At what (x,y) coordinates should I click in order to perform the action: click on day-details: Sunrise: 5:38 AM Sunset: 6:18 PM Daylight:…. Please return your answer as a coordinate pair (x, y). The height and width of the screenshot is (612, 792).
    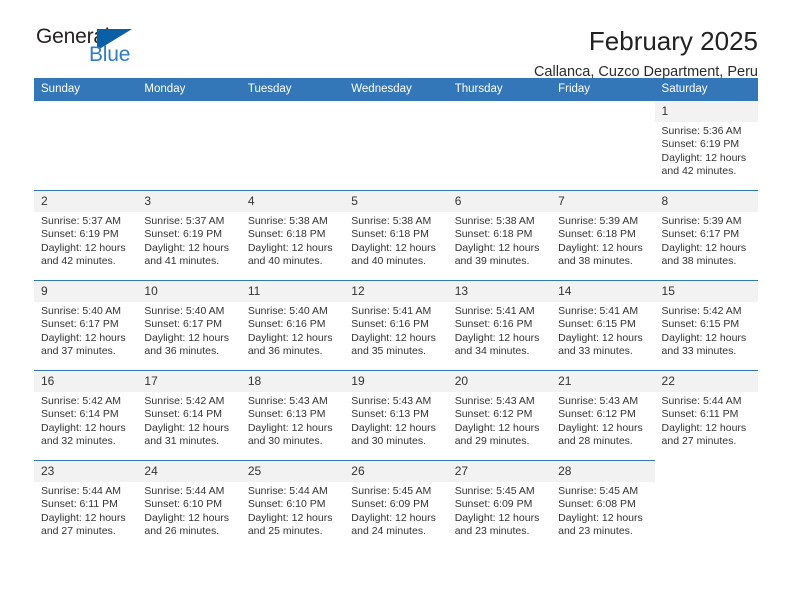
    Looking at the image, I should click on (395, 240).